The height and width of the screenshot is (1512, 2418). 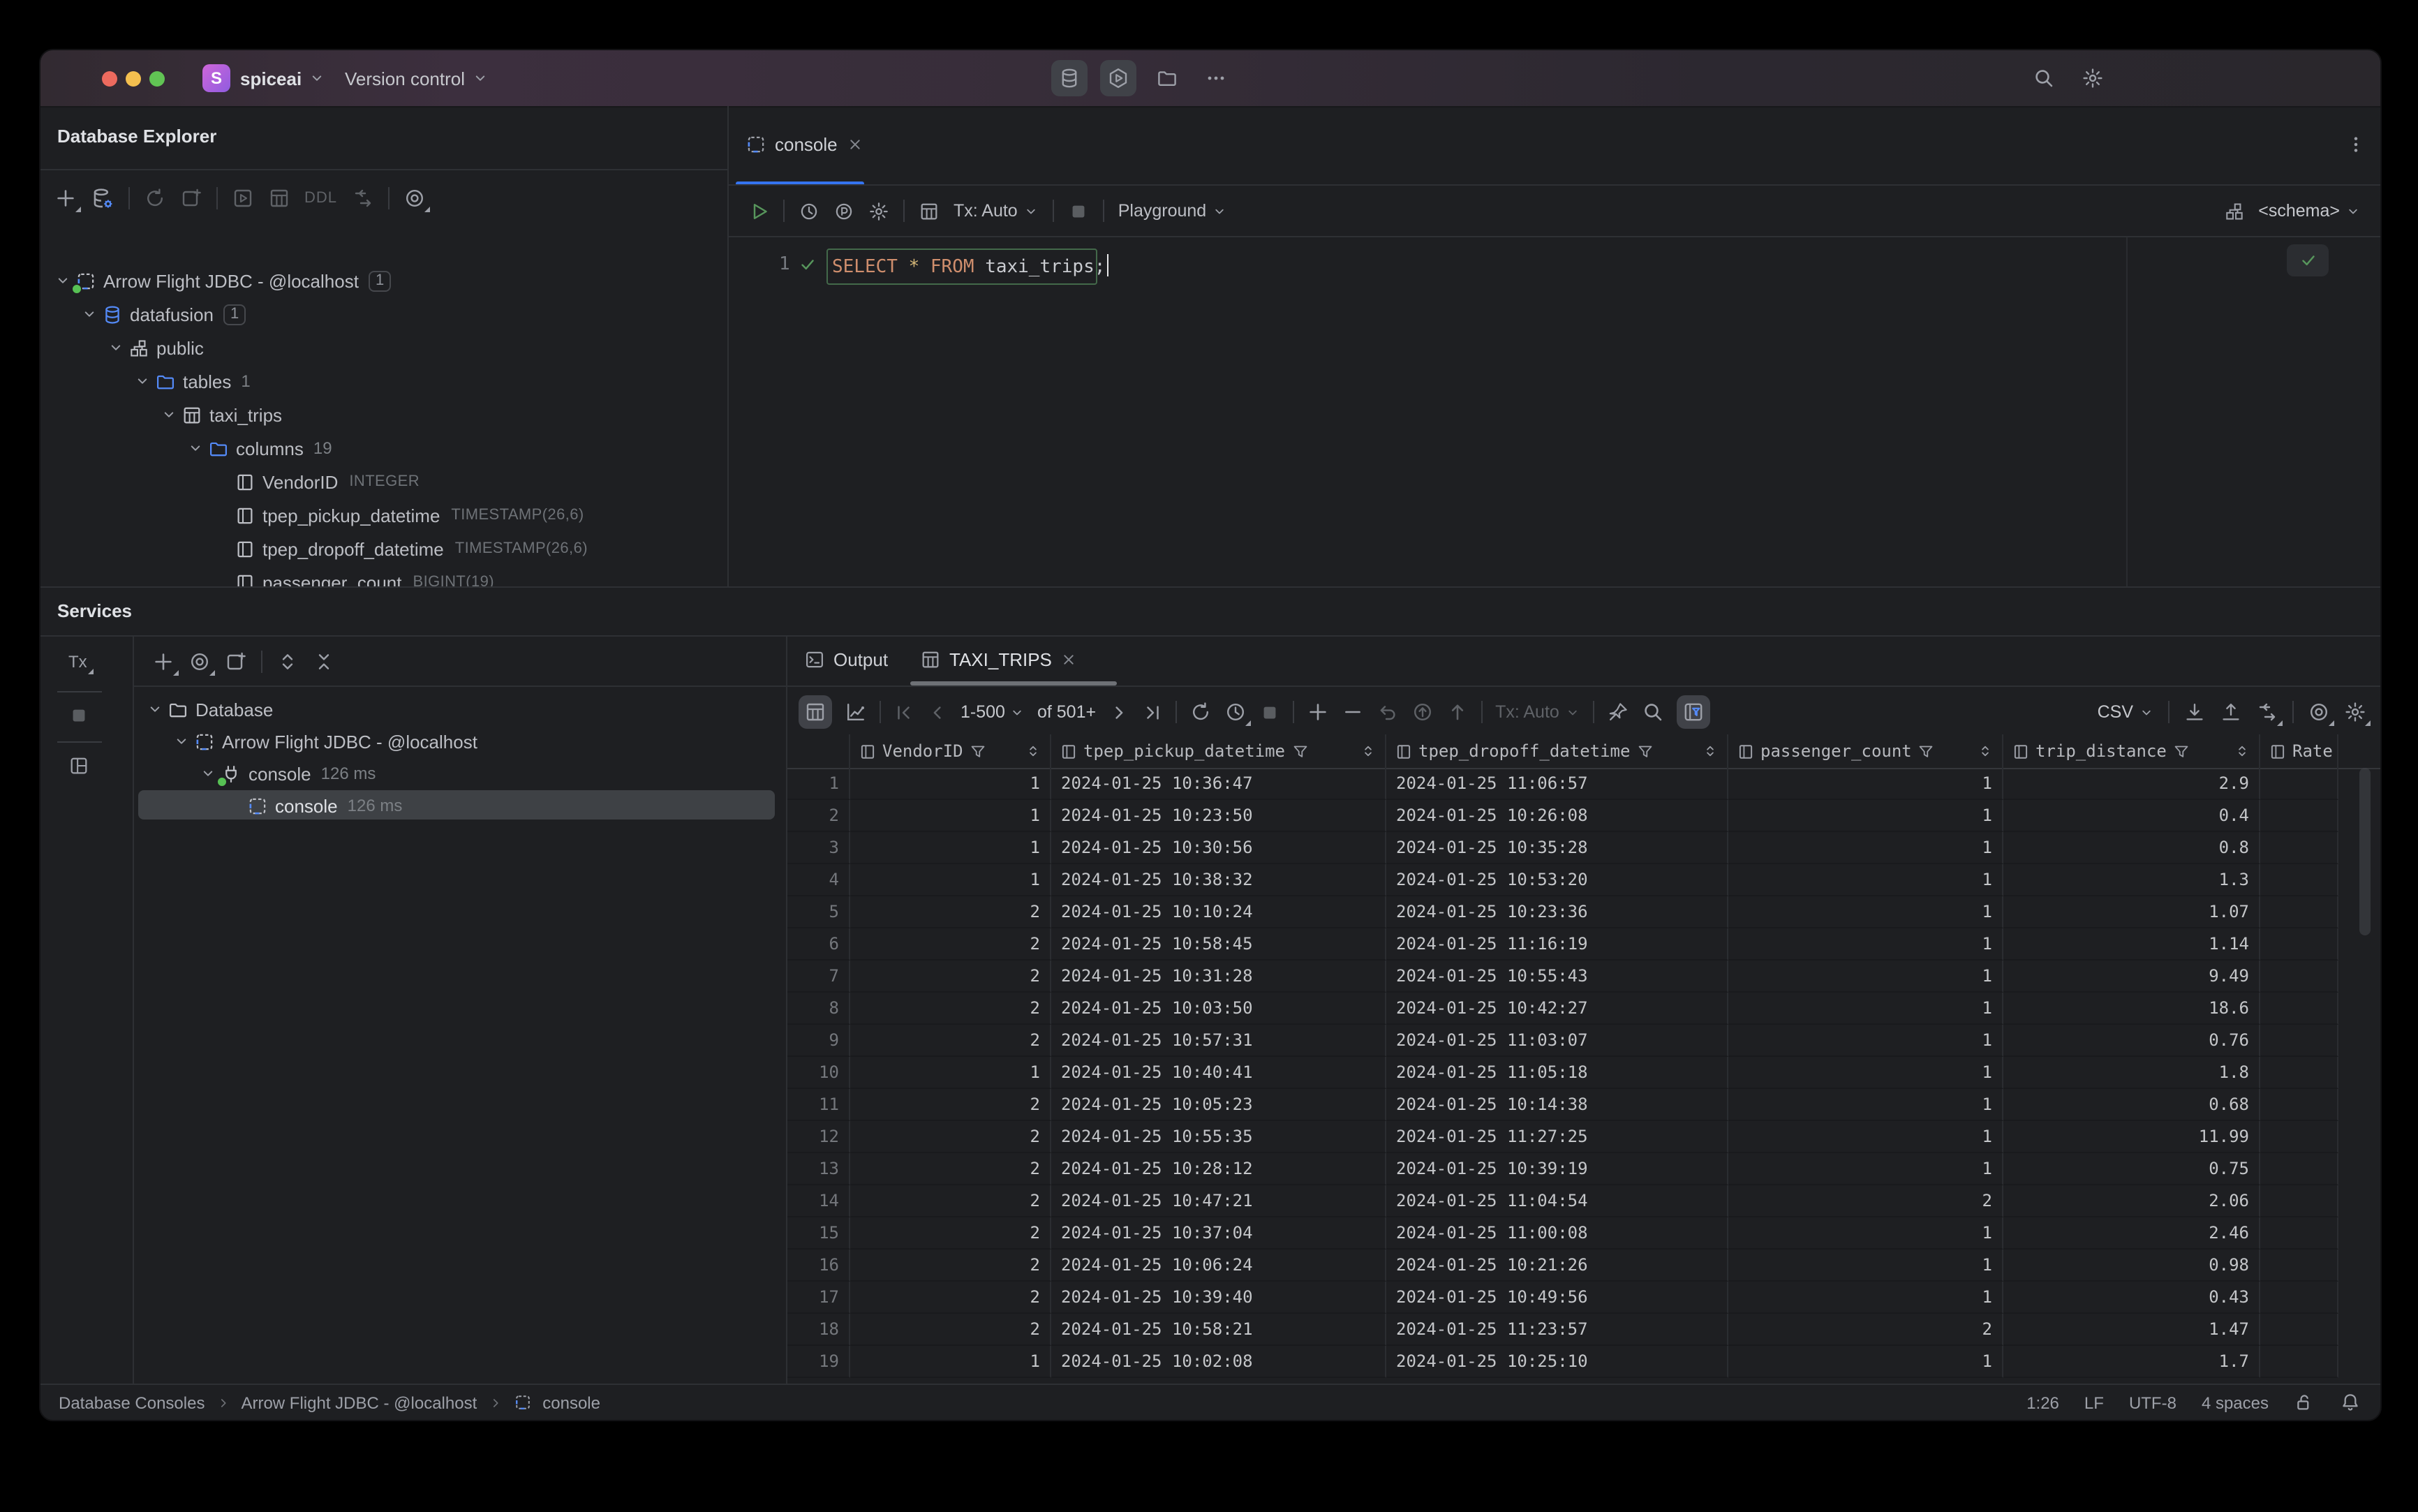 What do you see at coordinates (324, 662) in the screenshot?
I see `collapse-all-button` at bounding box center [324, 662].